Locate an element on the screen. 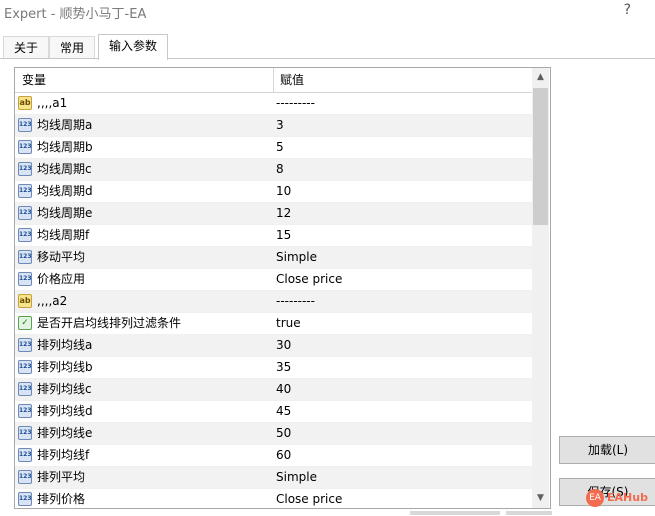  parameter-name-cell: 123 排列均线a is located at coordinates (144, 345).